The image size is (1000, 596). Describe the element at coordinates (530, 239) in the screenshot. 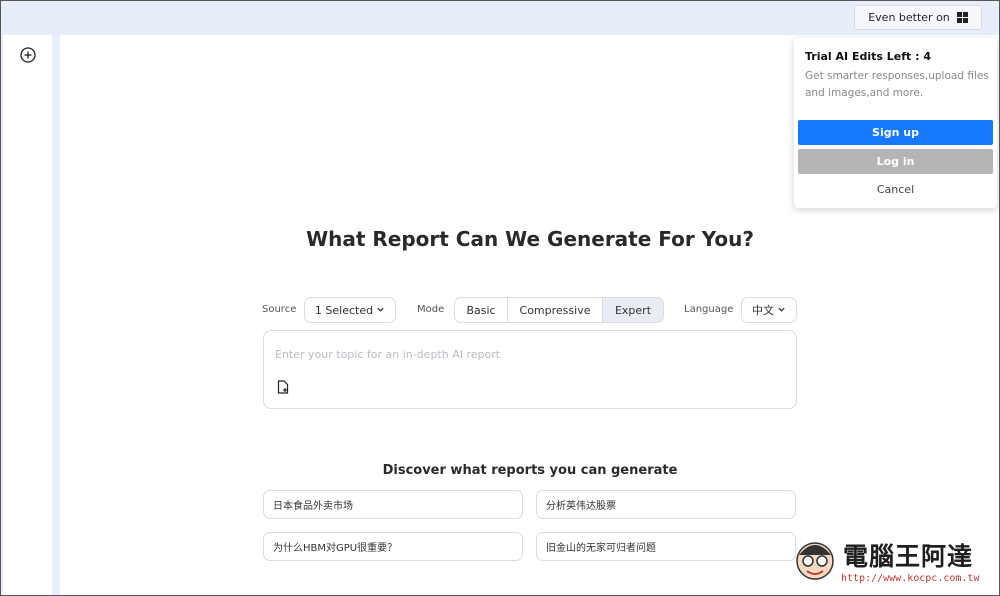

I see `page-title: What Report Can We Generate For You?` at that location.